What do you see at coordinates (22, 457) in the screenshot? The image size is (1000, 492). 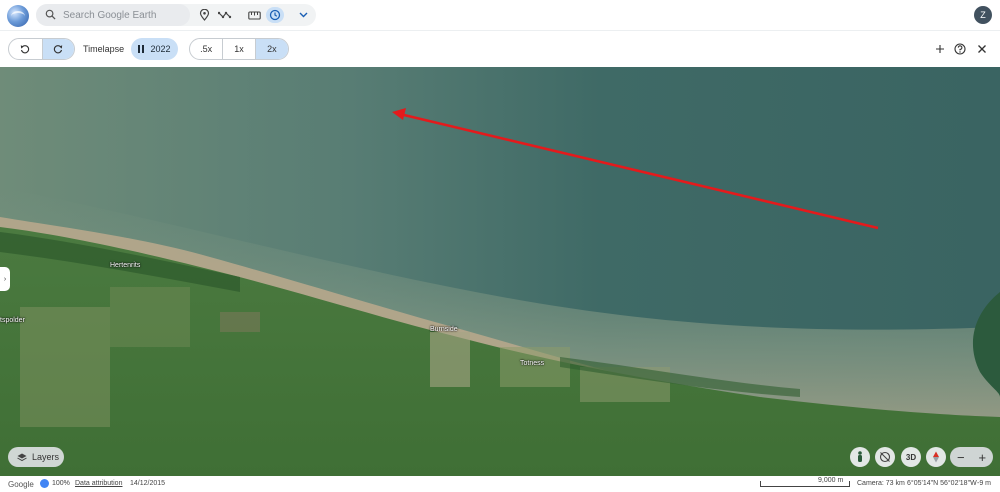 I see `layers-icon` at bounding box center [22, 457].